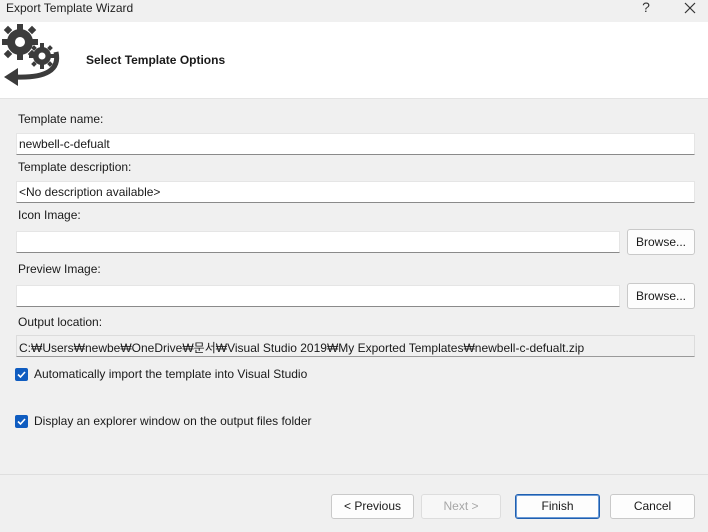 The image size is (708, 532). I want to click on next-button: Next >, so click(461, 506).